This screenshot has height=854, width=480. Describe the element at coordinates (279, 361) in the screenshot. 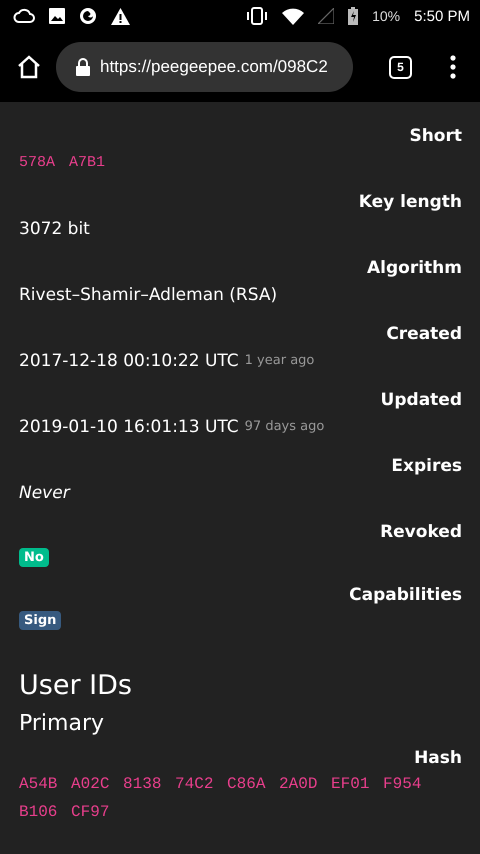

I see `relative-time: 1 year ago` at that location.